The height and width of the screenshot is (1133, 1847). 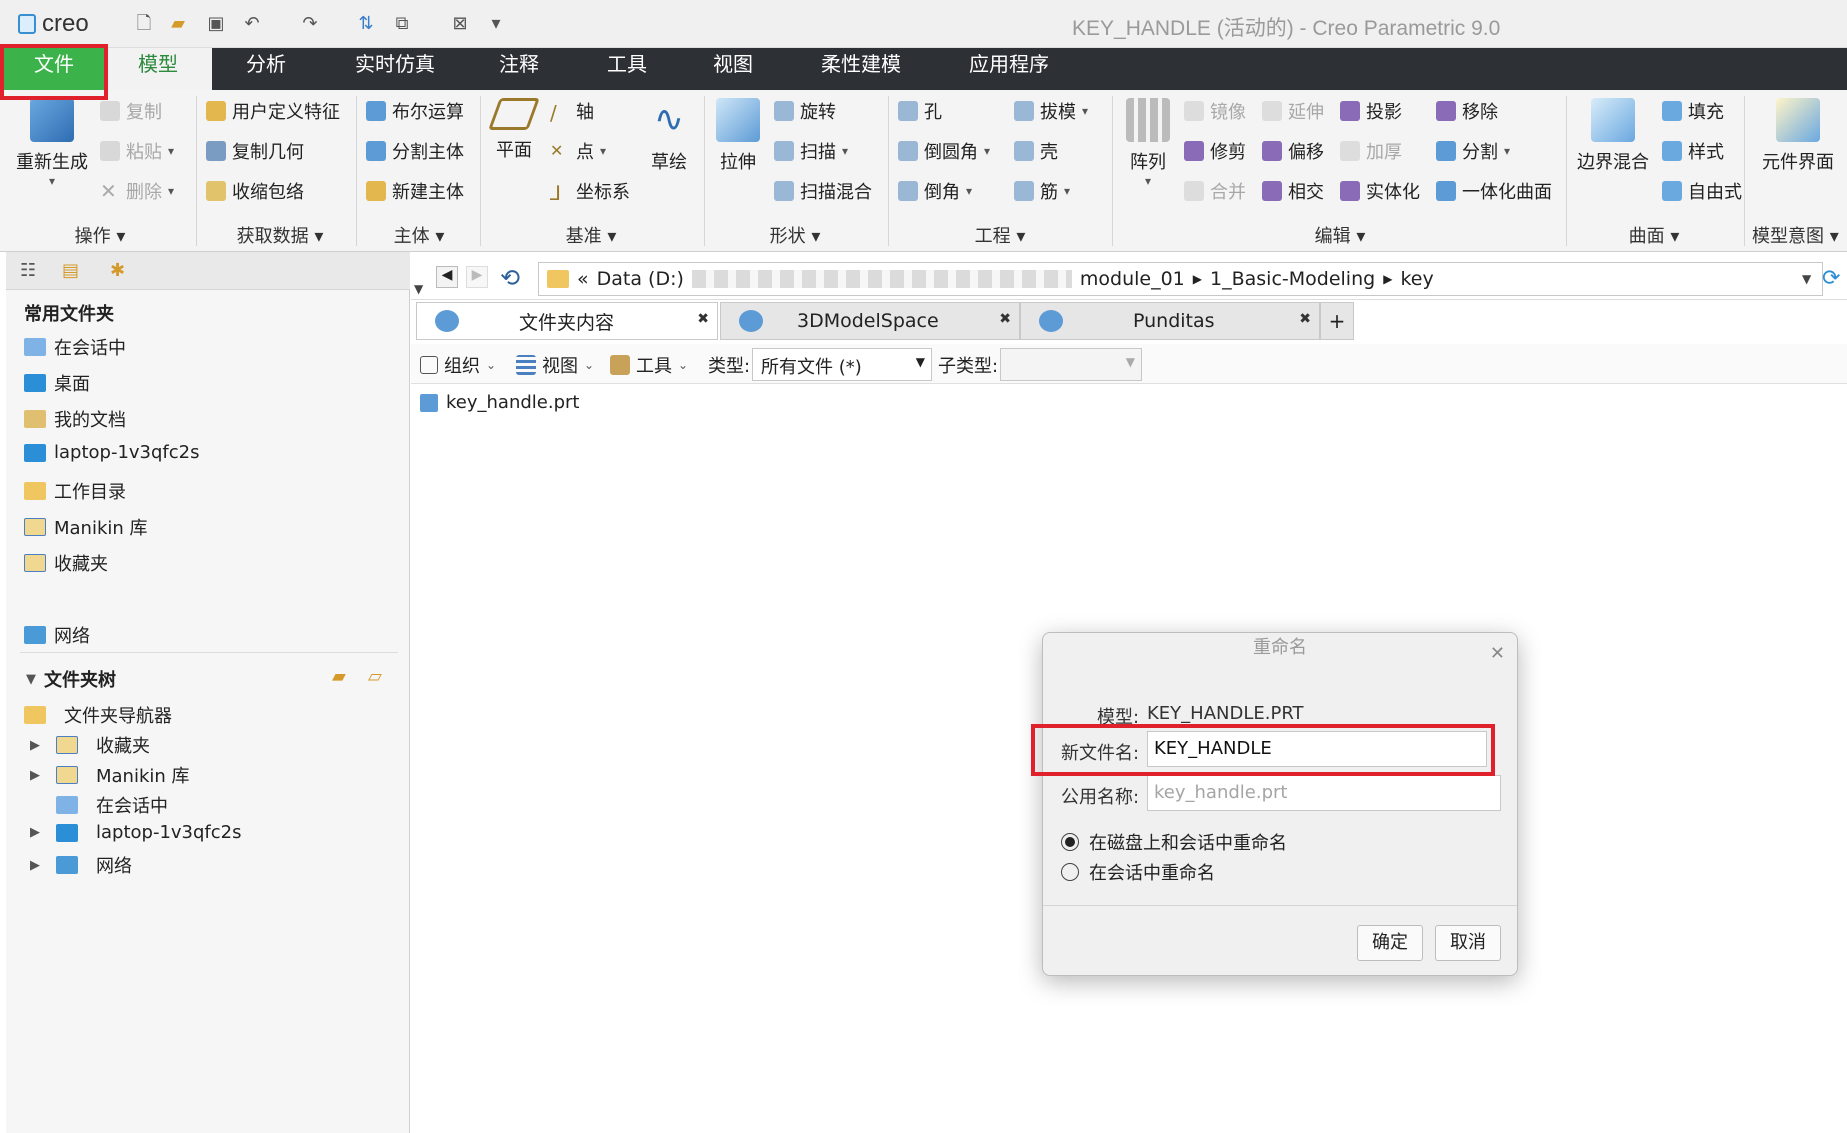 I want to click on tree-item-favorites: ▶ 收藏夹, so click(x=90, y=745).